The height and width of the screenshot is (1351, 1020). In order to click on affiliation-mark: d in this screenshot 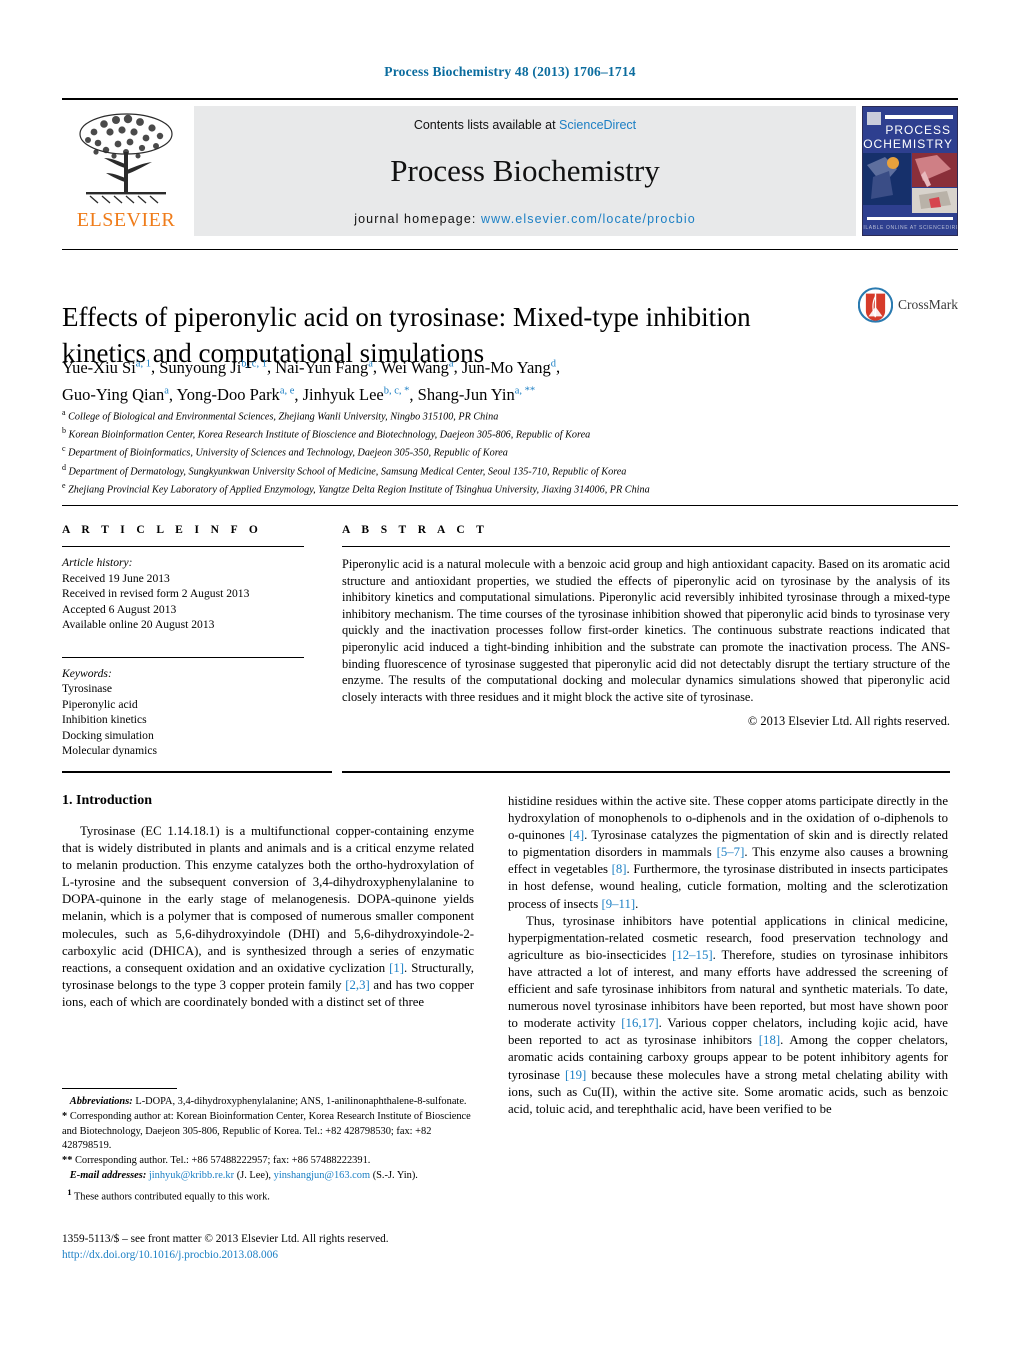, I will do `click(64, 467)`.